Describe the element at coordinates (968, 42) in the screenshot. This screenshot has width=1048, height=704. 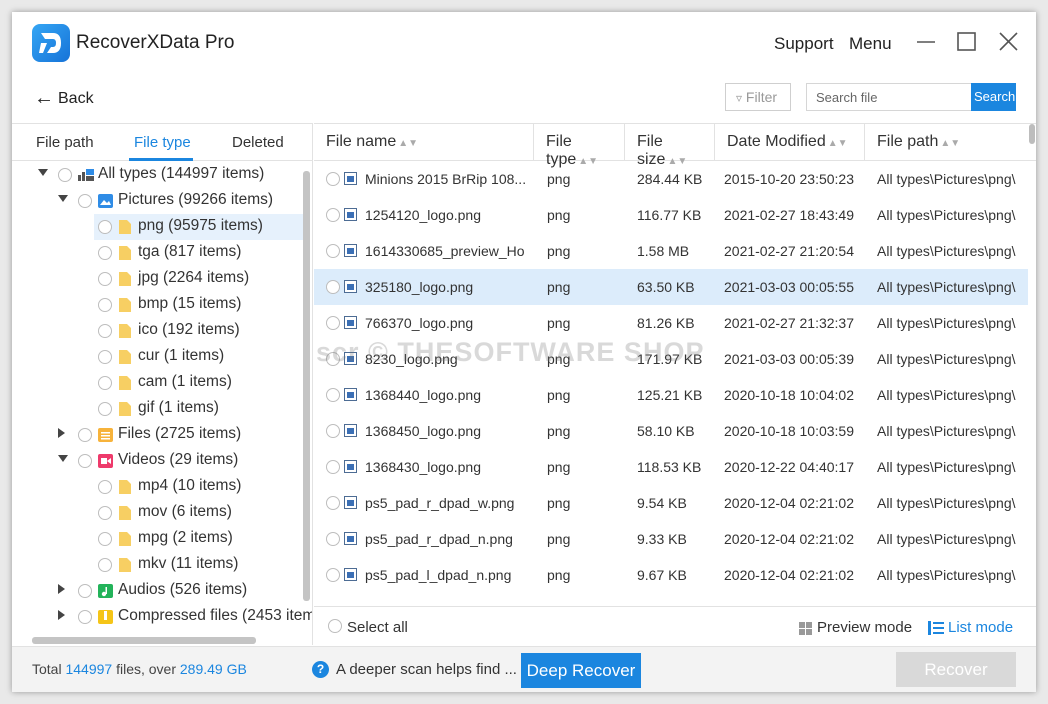
I see `maximize-icon` at that location.